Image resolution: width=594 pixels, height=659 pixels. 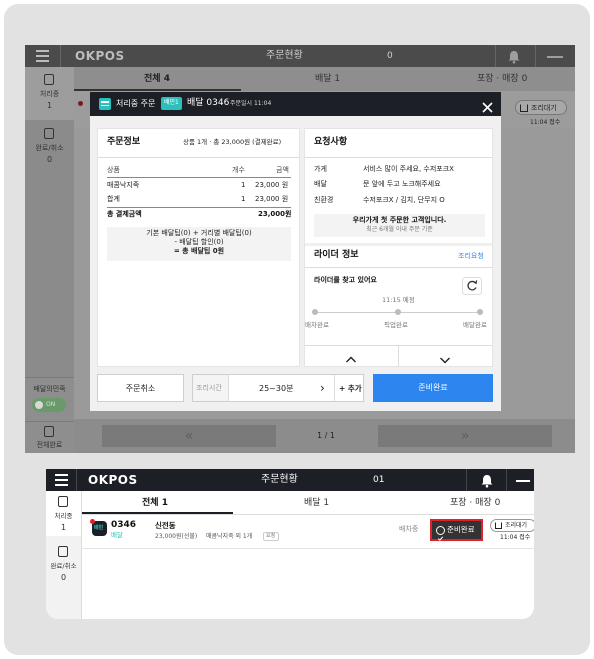 I want to click on cook-time-selector: 조리시간 25~30분 › + 추가, so click(x=278, y=388).